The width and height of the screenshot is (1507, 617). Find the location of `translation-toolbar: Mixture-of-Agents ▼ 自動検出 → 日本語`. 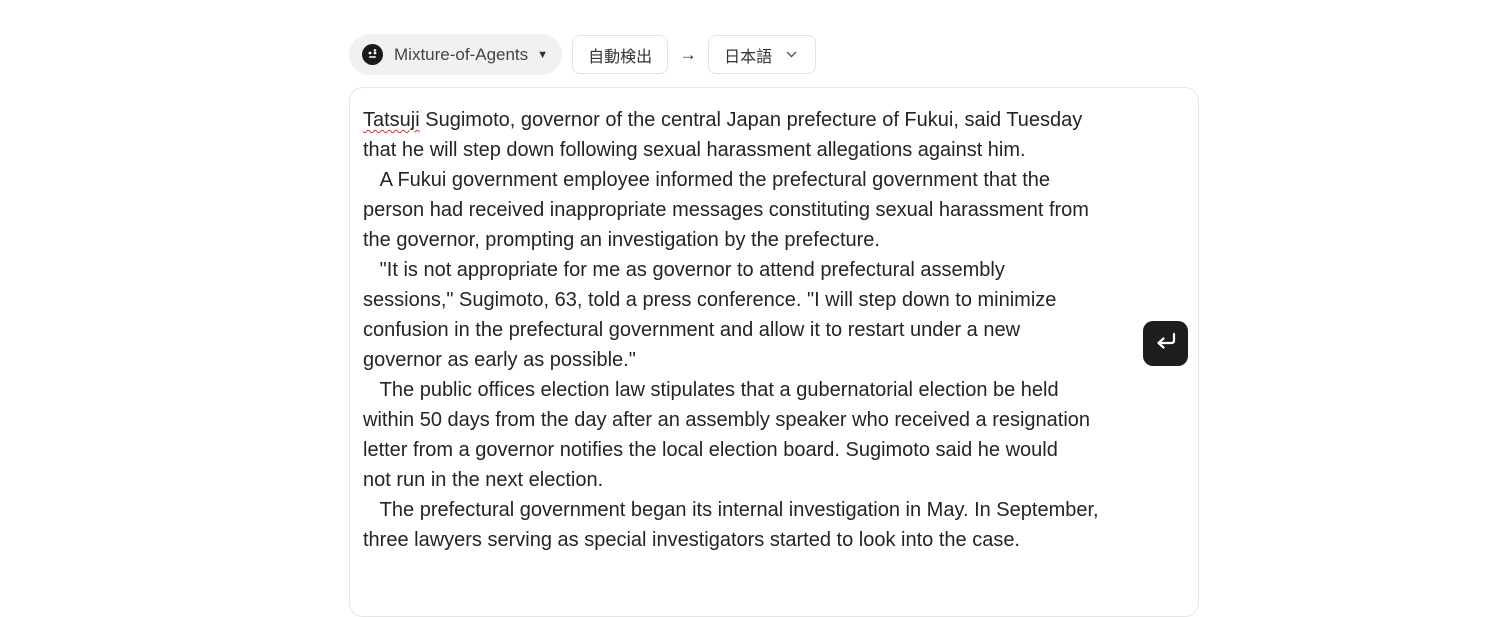

translation-toolbar: Mixture-of-Agents ▼ 自動検出 → 日本語 is located at coordinates (583, 54).